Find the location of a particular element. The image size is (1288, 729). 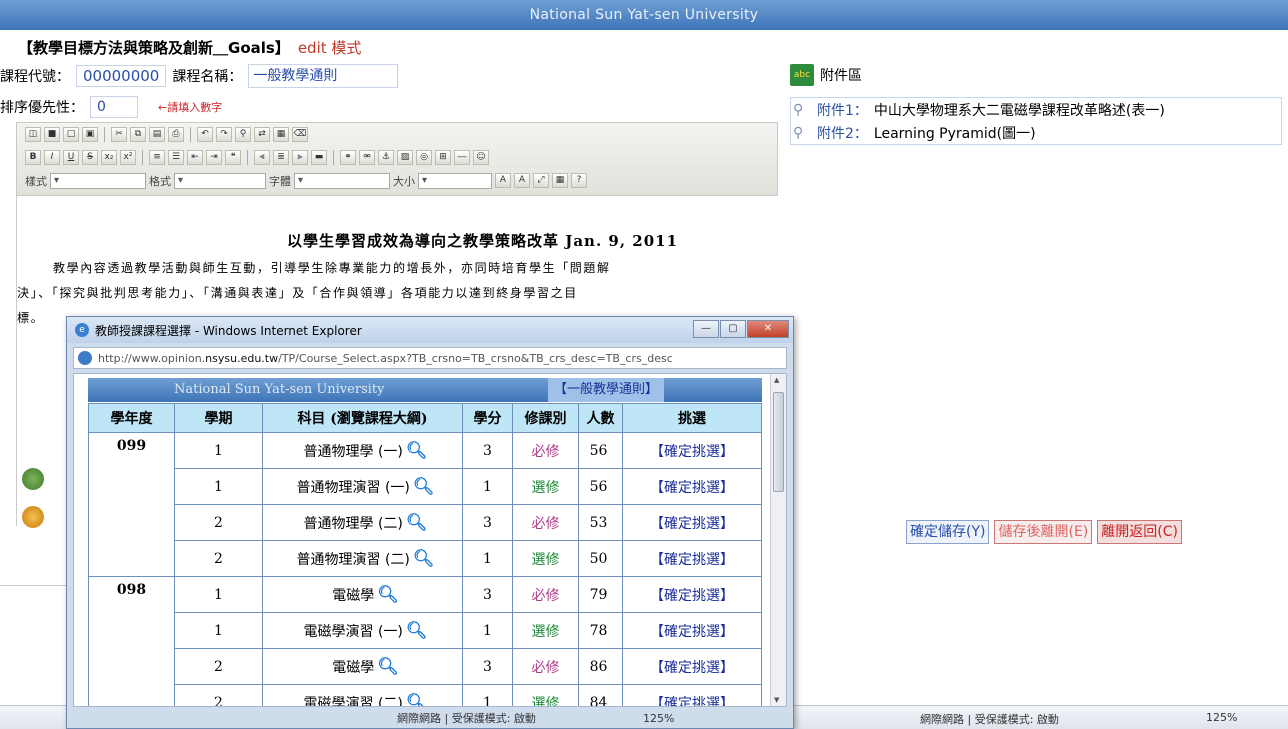

outdent-icon: ⇤ is located at coordinates (195, 157).